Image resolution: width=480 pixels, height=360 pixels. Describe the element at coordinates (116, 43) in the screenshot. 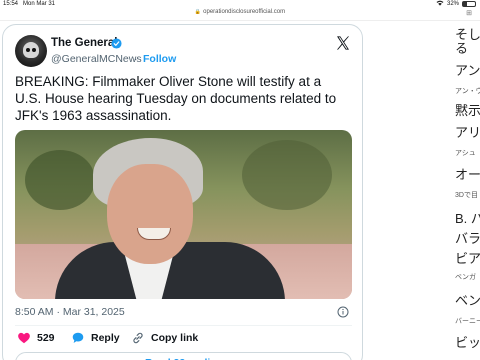

I see `verified-badge-icon` at that location.